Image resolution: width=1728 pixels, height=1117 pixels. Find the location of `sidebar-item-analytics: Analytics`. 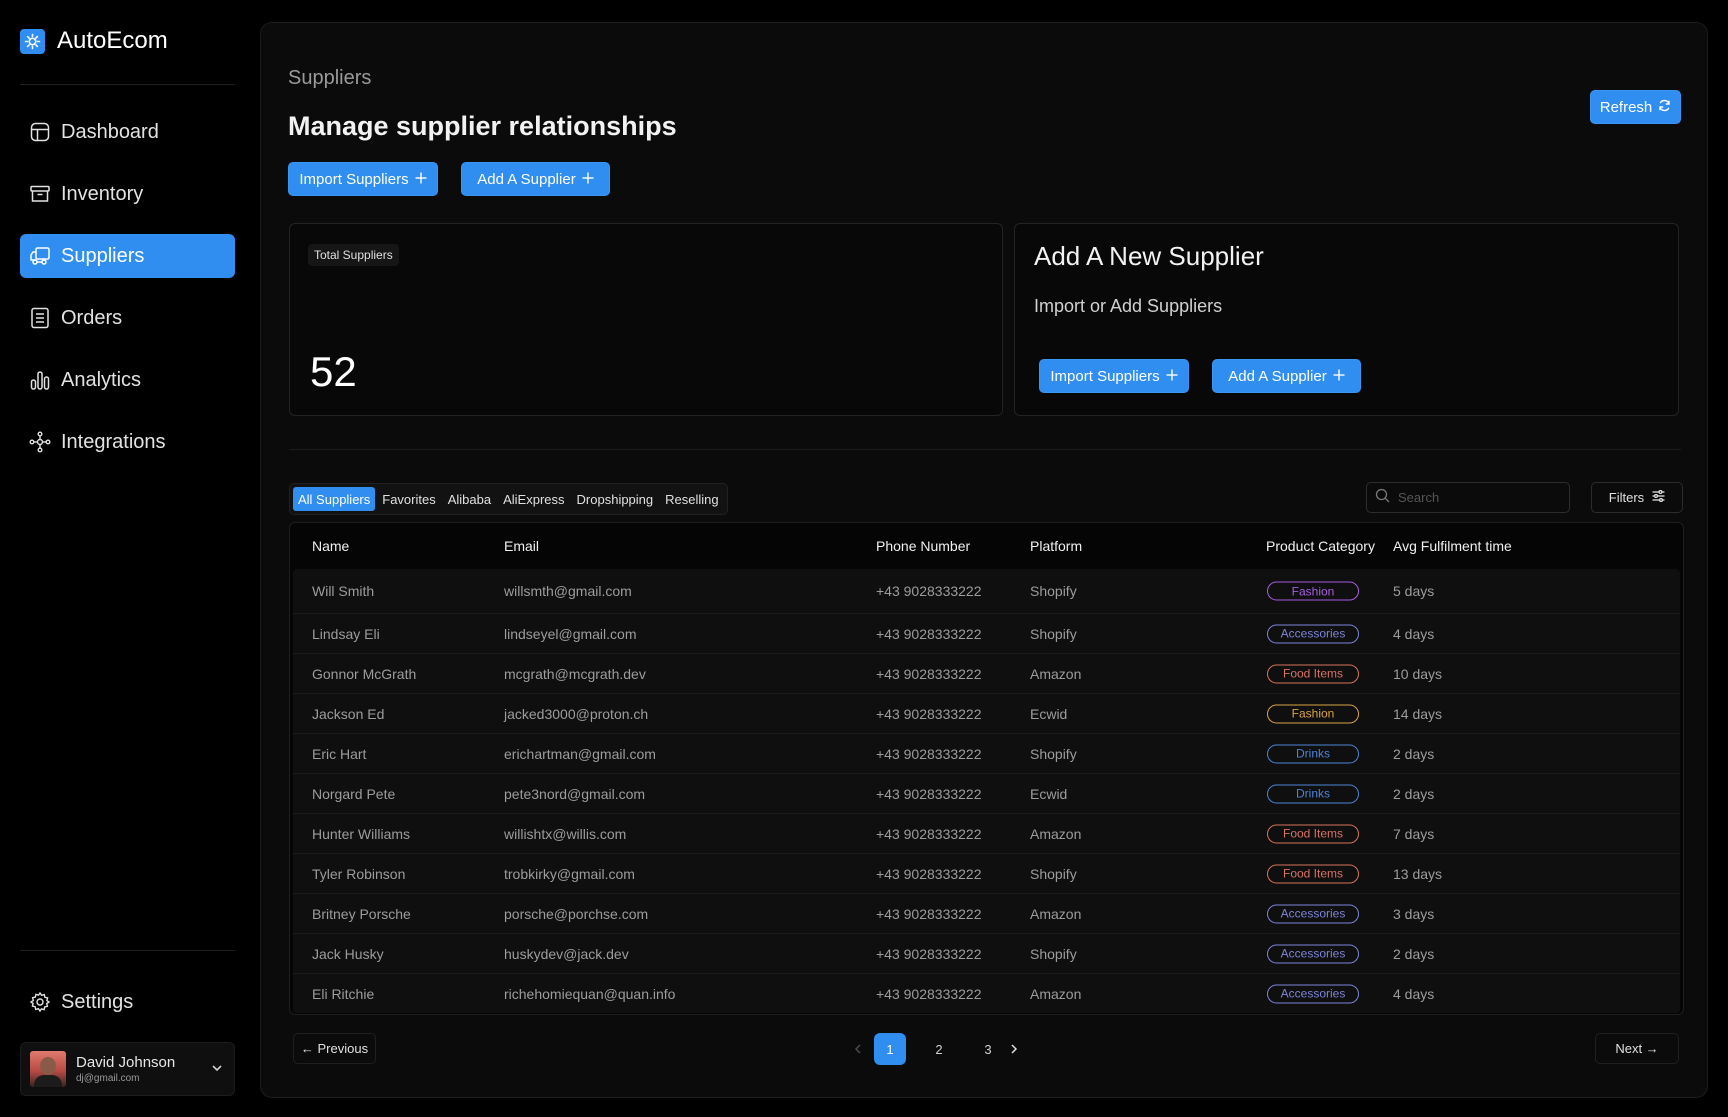

sidebar-item-analytics: Analytics is located at coordinates (127, 380).